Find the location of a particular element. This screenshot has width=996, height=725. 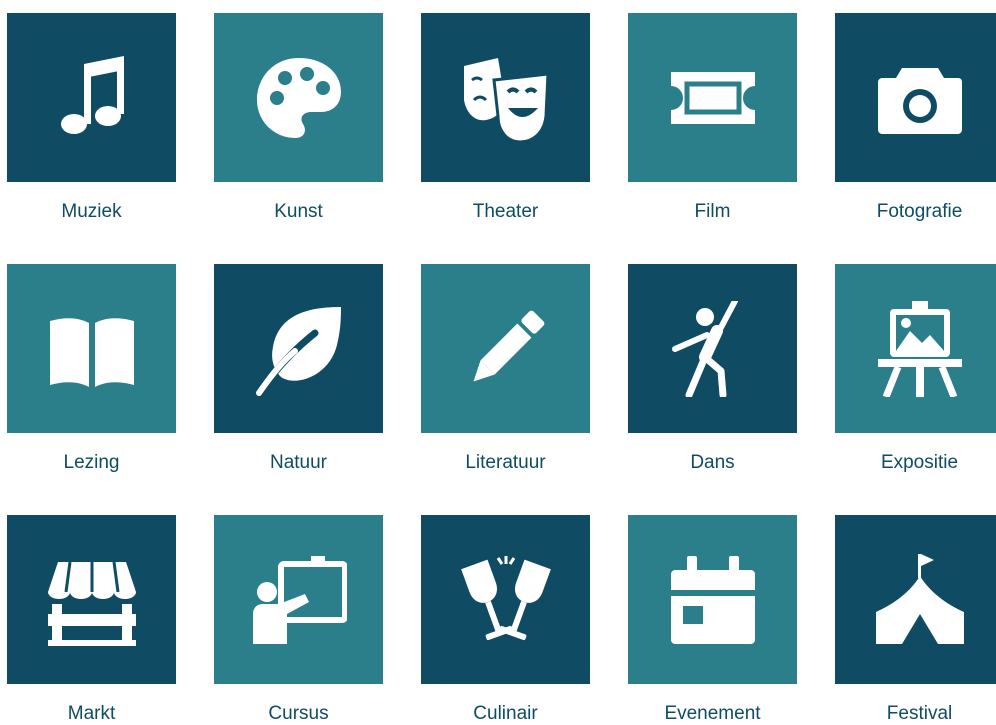

category-tile-natuur: Natuur is located at coordinates (298, 368).